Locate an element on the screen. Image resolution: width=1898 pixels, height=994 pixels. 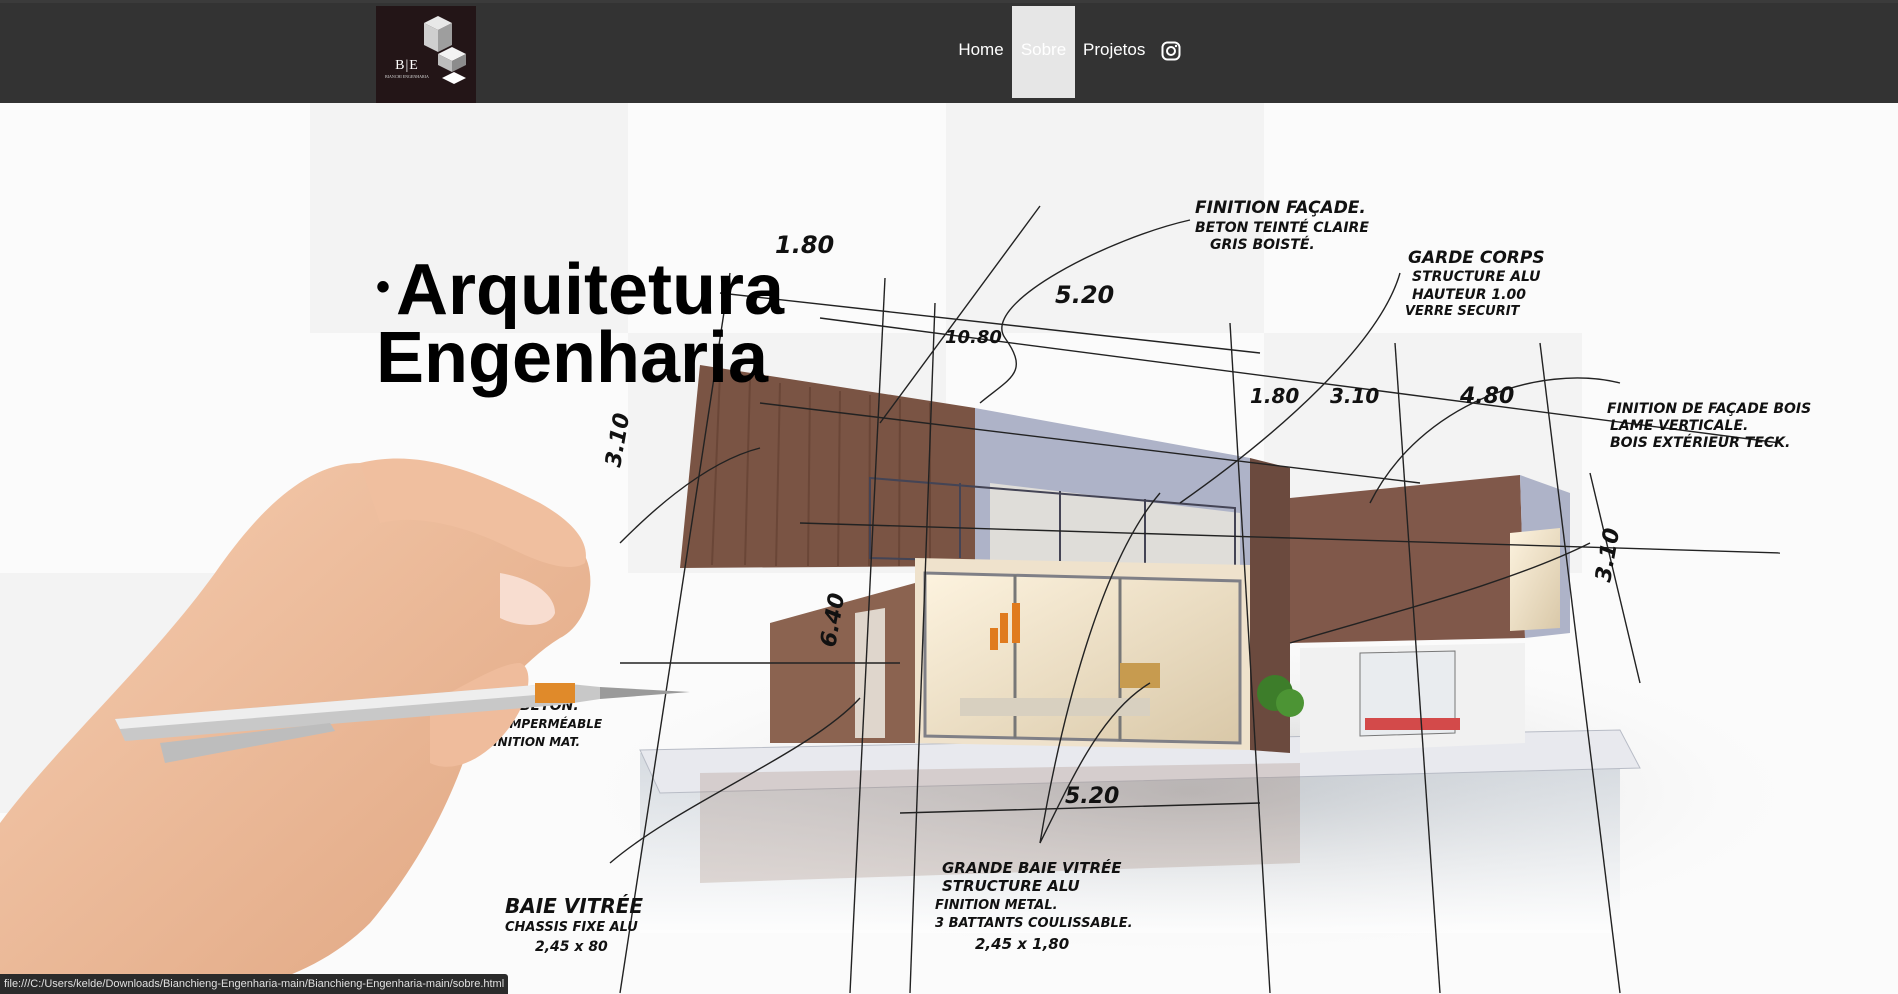
nav-home: Home is located at coordinates (981, 52).